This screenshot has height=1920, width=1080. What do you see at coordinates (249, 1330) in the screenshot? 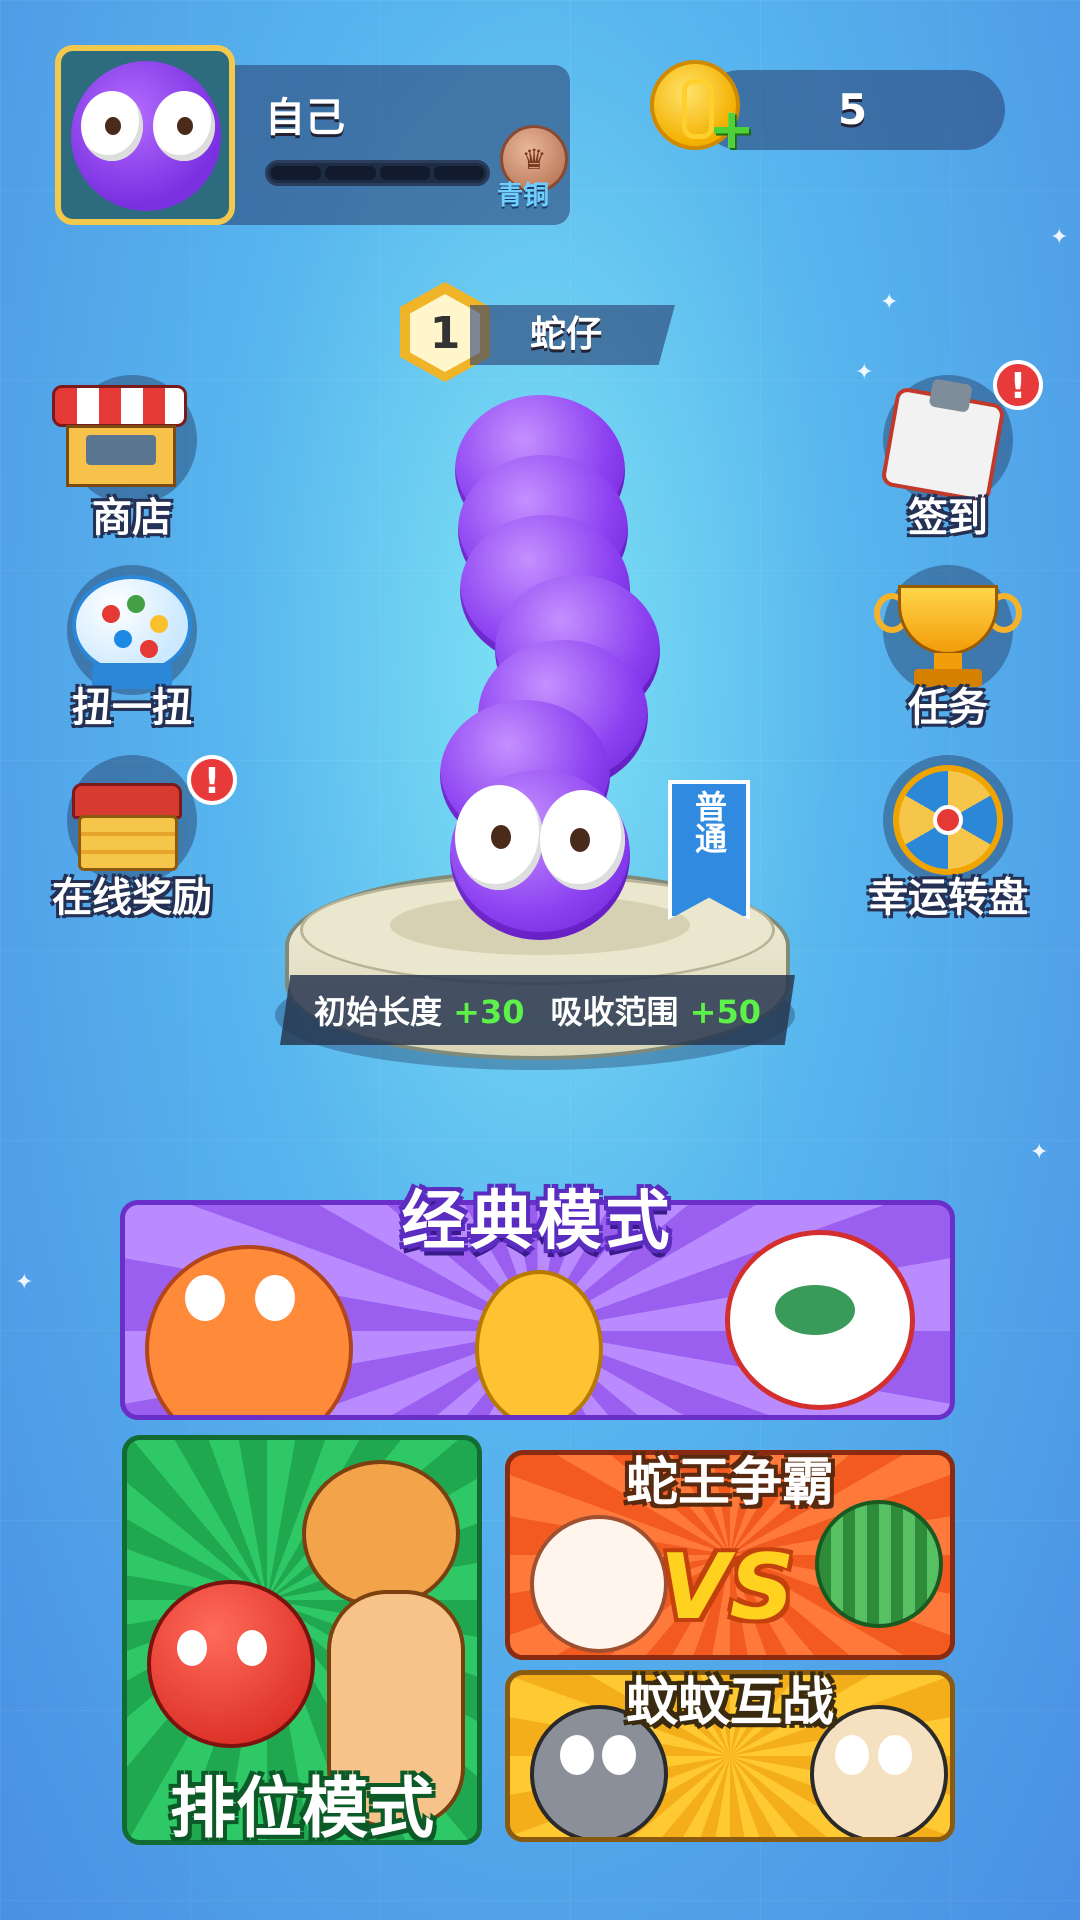
I see `dragon-icon` at bounding box center [249, 1330].